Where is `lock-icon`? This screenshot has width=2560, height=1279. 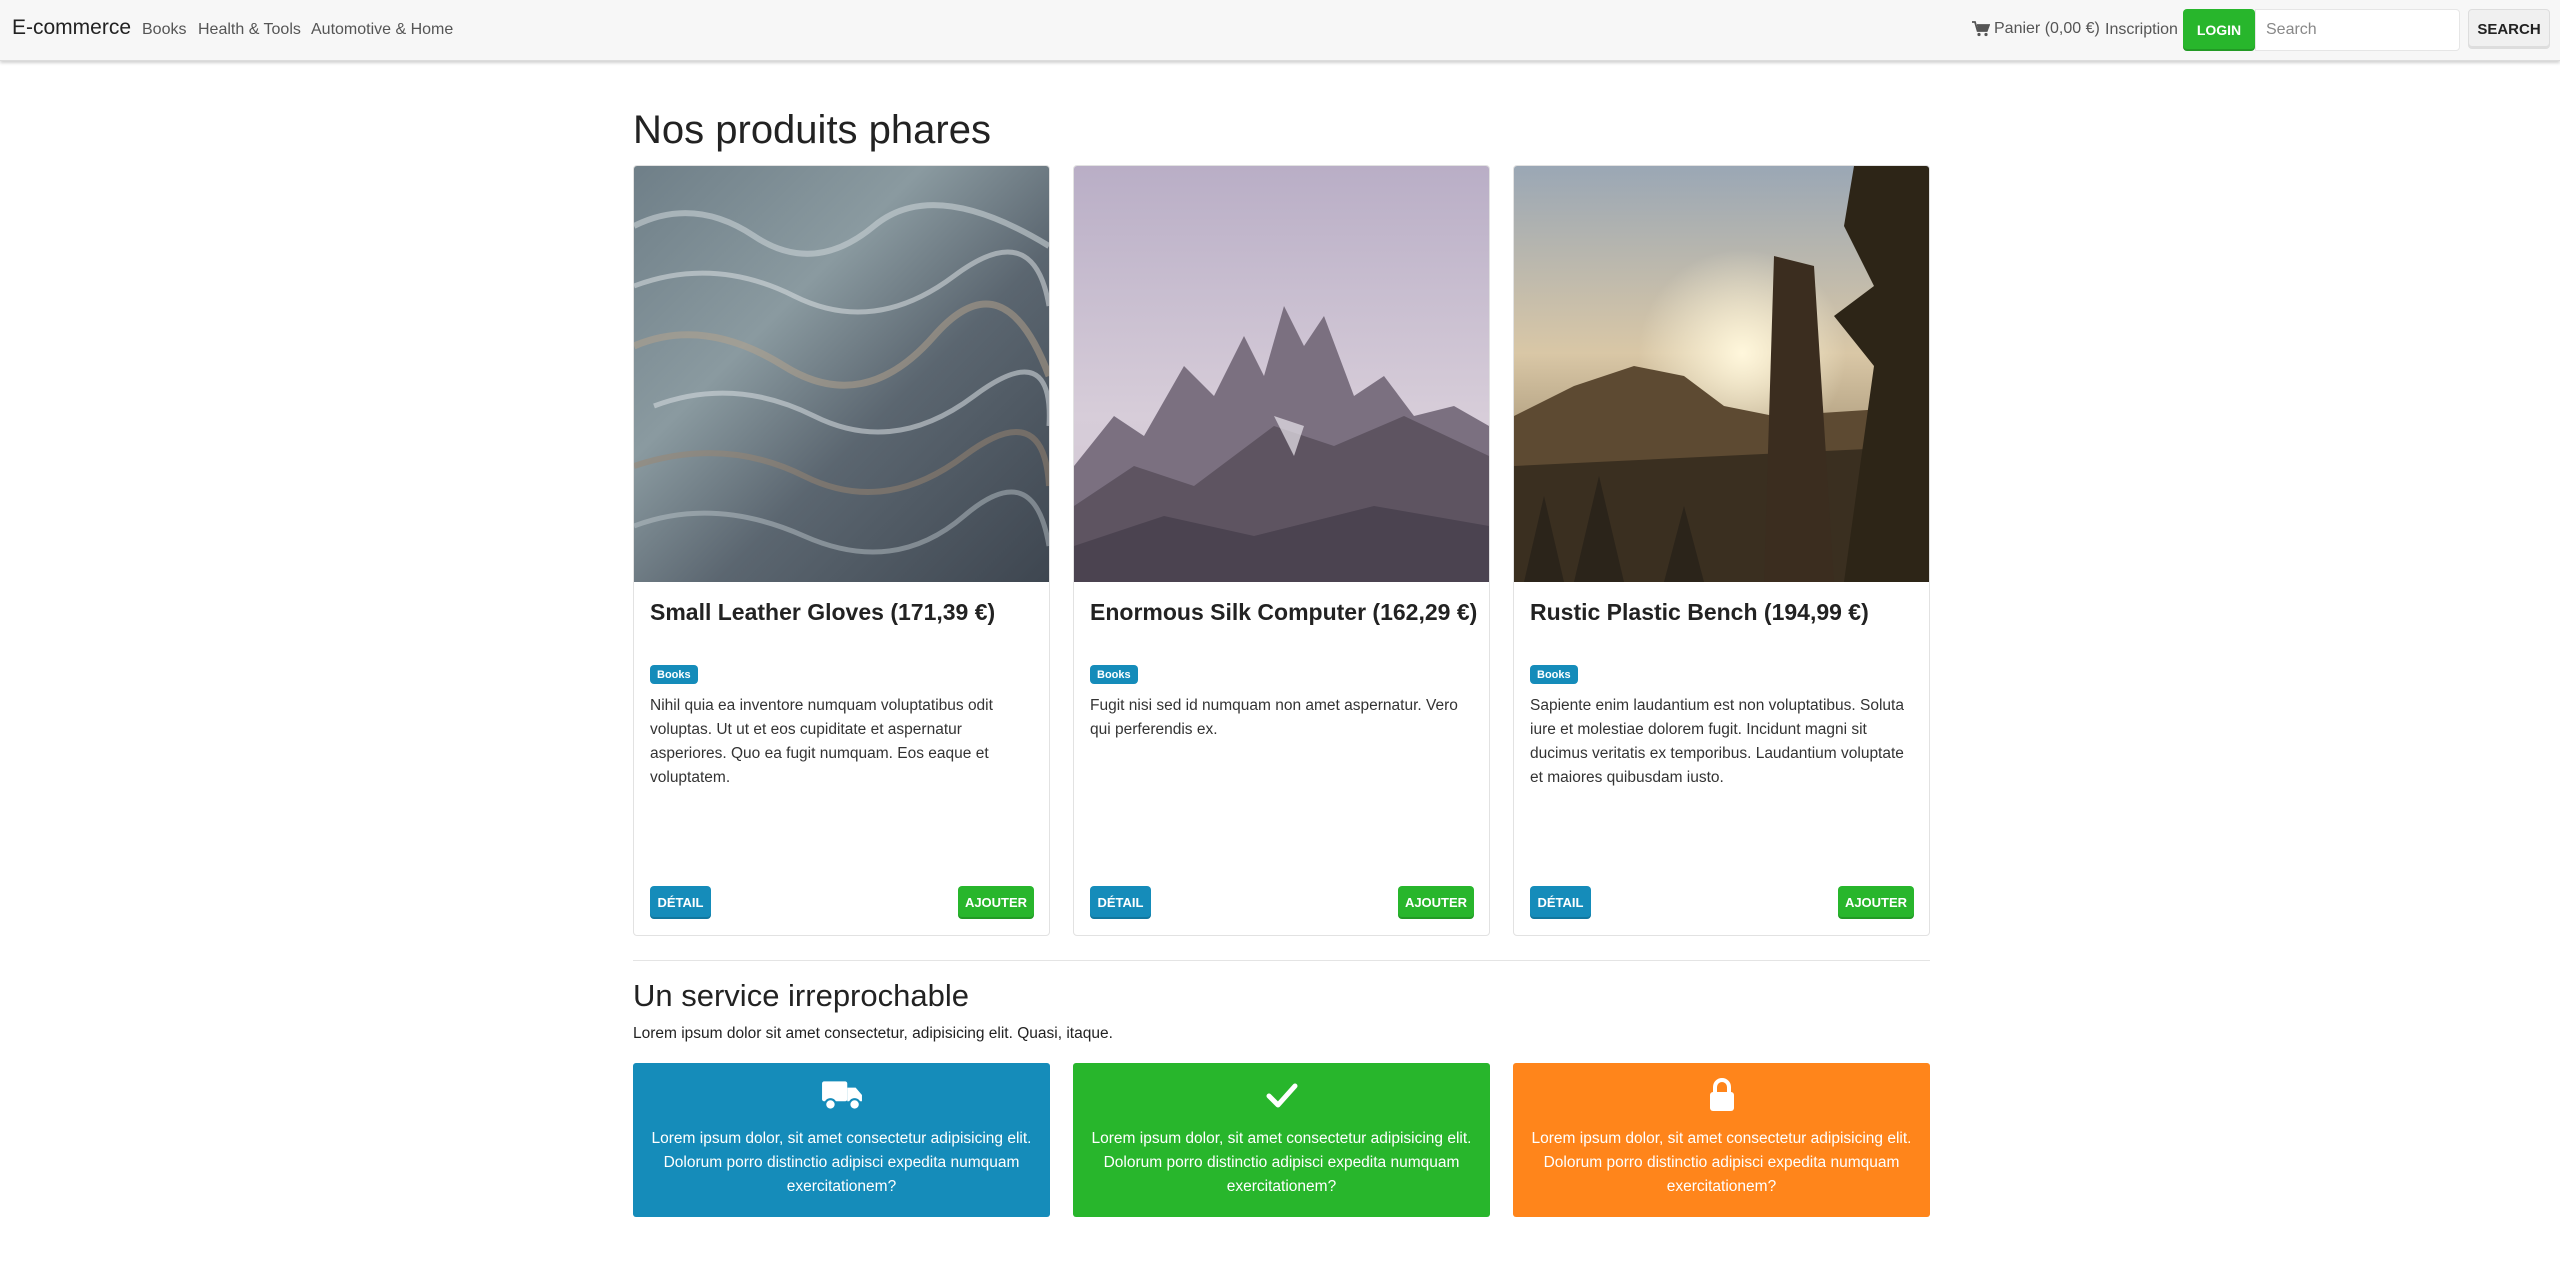 lock-icon is located at coordinates (1721, 1095).